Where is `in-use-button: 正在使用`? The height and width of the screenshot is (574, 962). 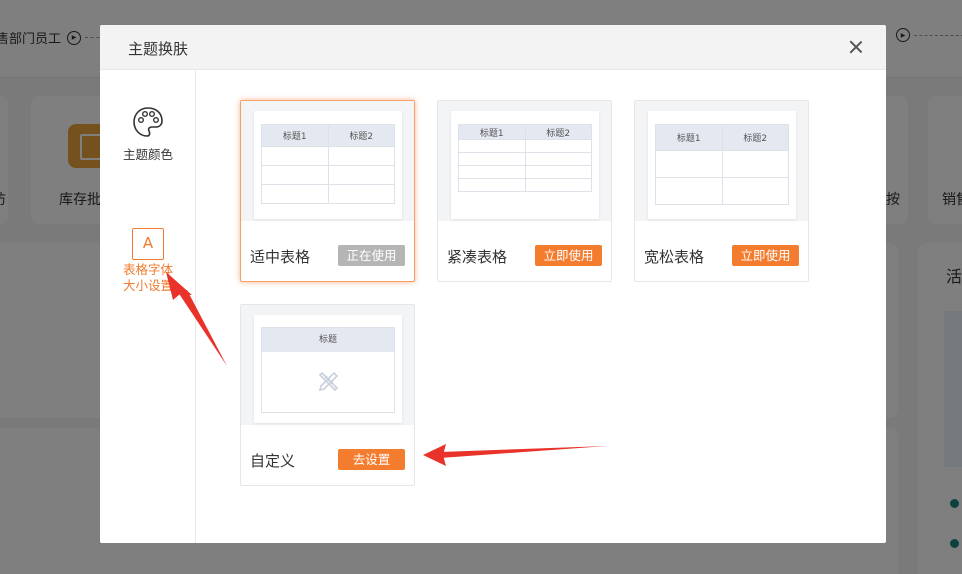 in-use-button: 正在使用 is located at coordinates (371, 255).